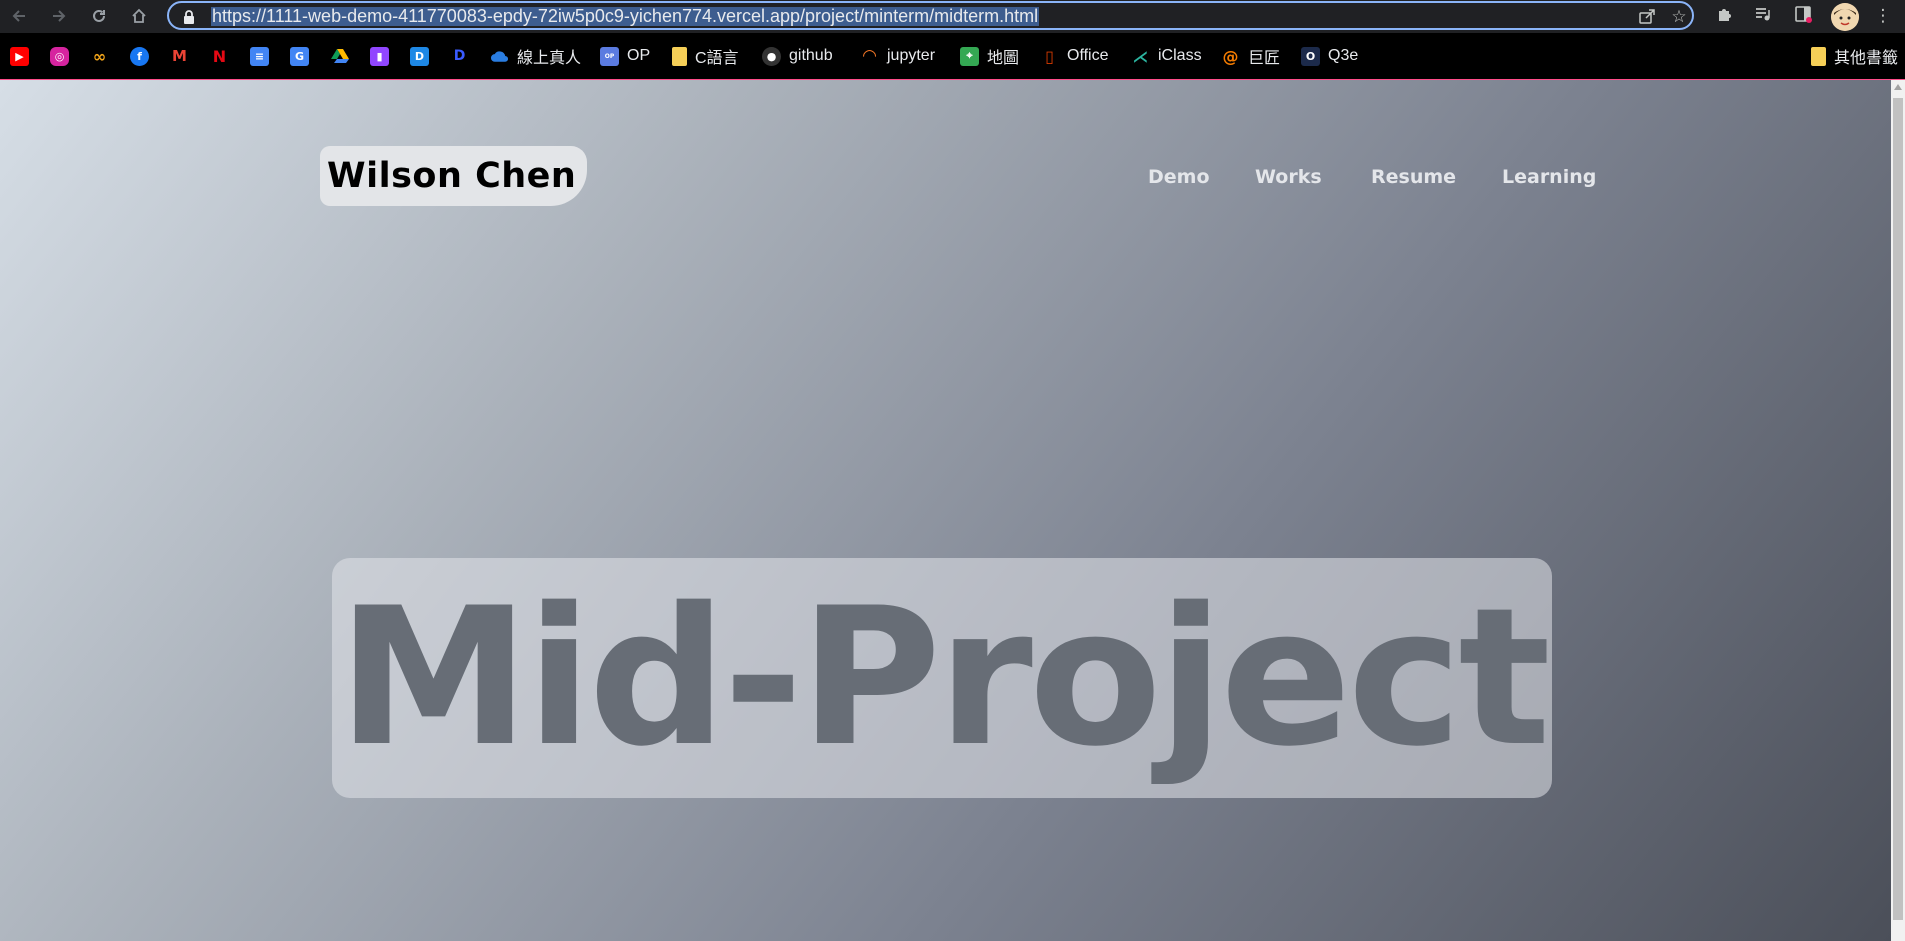  What do you see at coordinates (1845, 17) in the screenshot?
I see `avatar` at bounding box center [1845, 17].